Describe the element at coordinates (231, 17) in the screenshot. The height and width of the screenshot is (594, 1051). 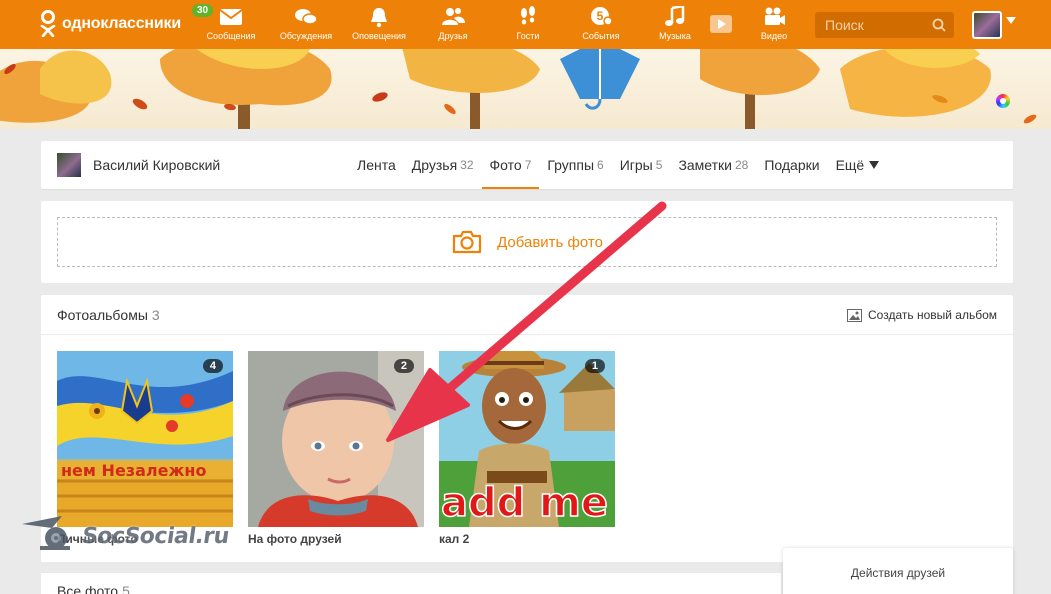
I see `envelope-icon` at that location.